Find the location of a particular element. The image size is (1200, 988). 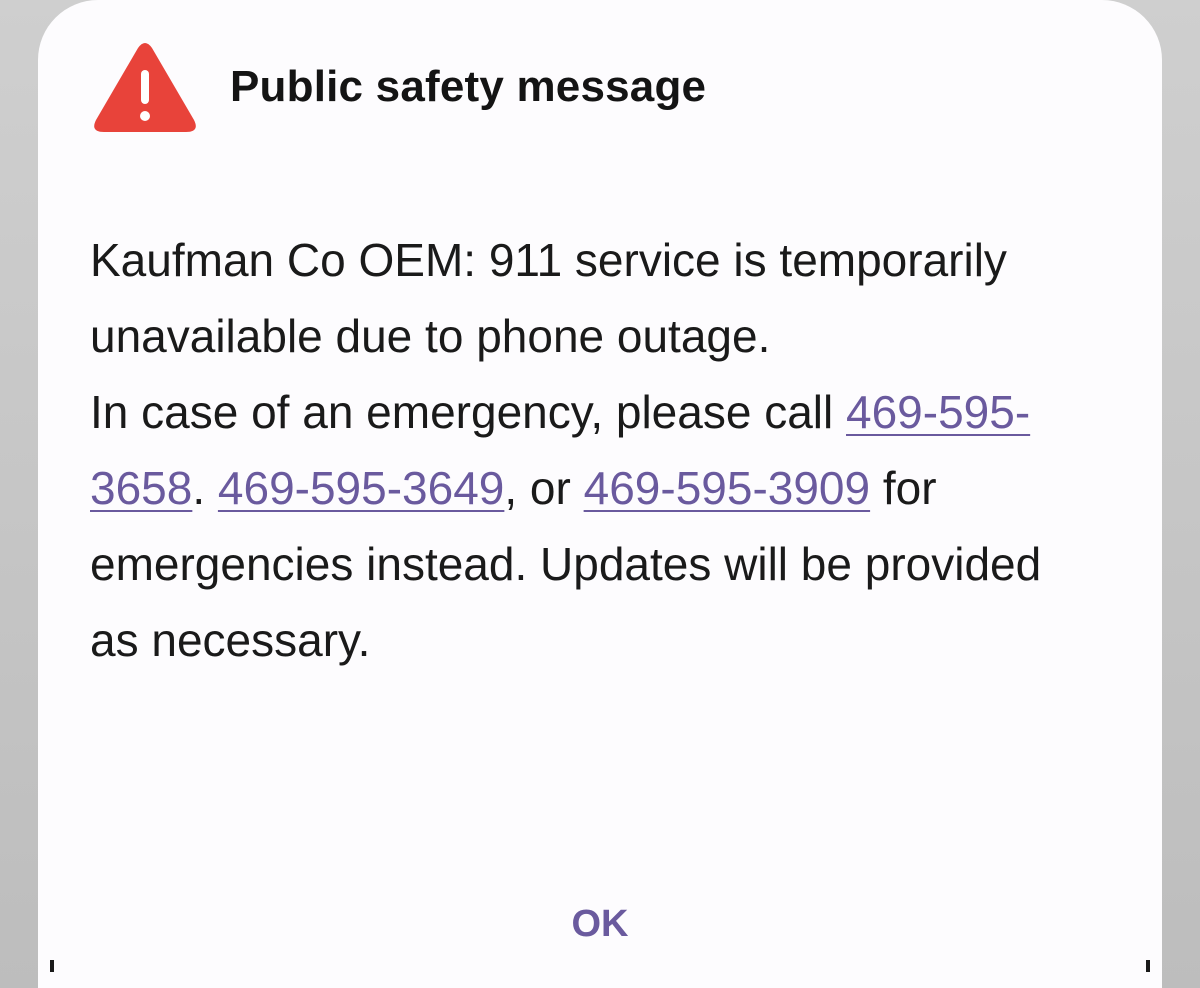

dialog-header: Public safety message is located at coordinates (399, 87).